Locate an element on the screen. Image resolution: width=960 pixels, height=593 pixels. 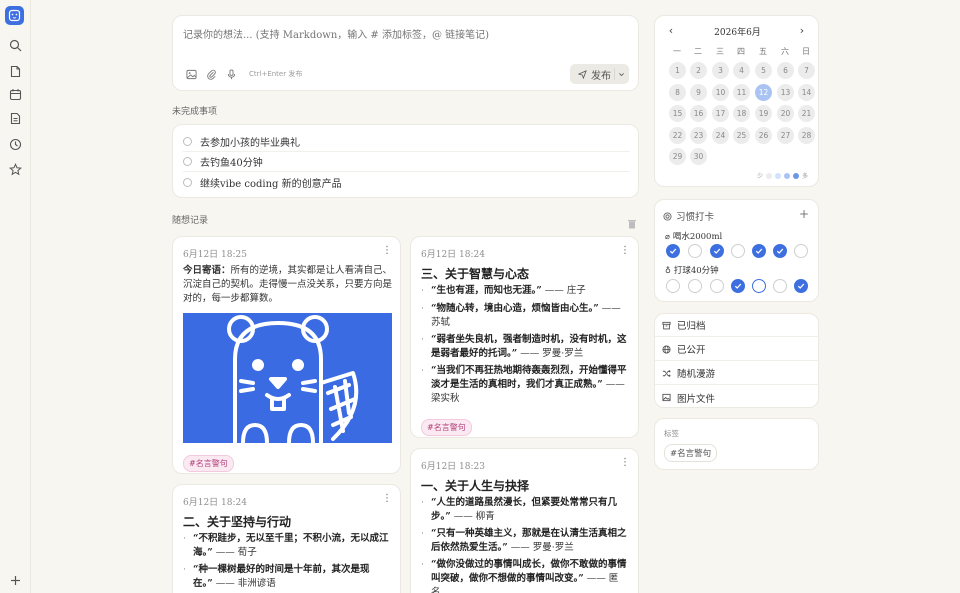
calendar-day: 24 is located at coordinates (720, 135).